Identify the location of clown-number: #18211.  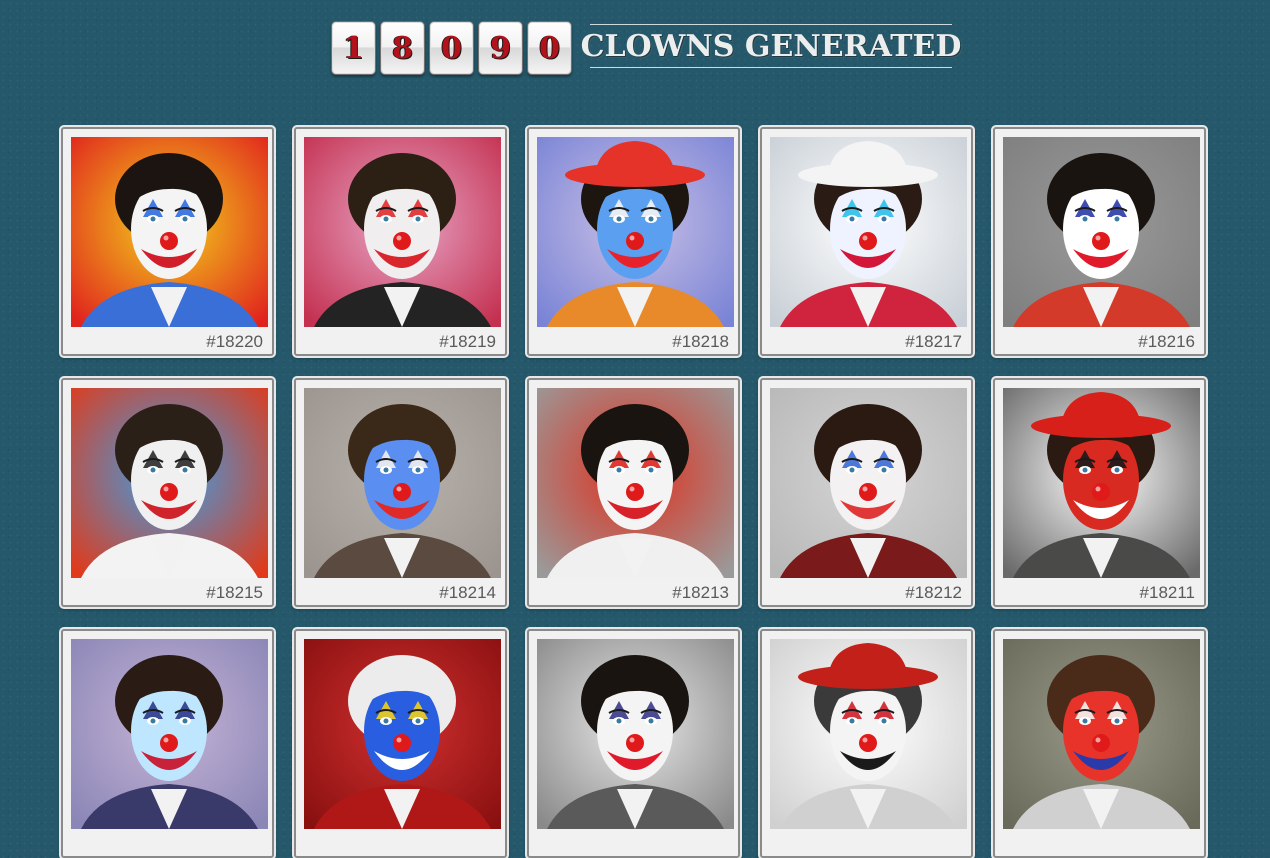
(1167, 592).